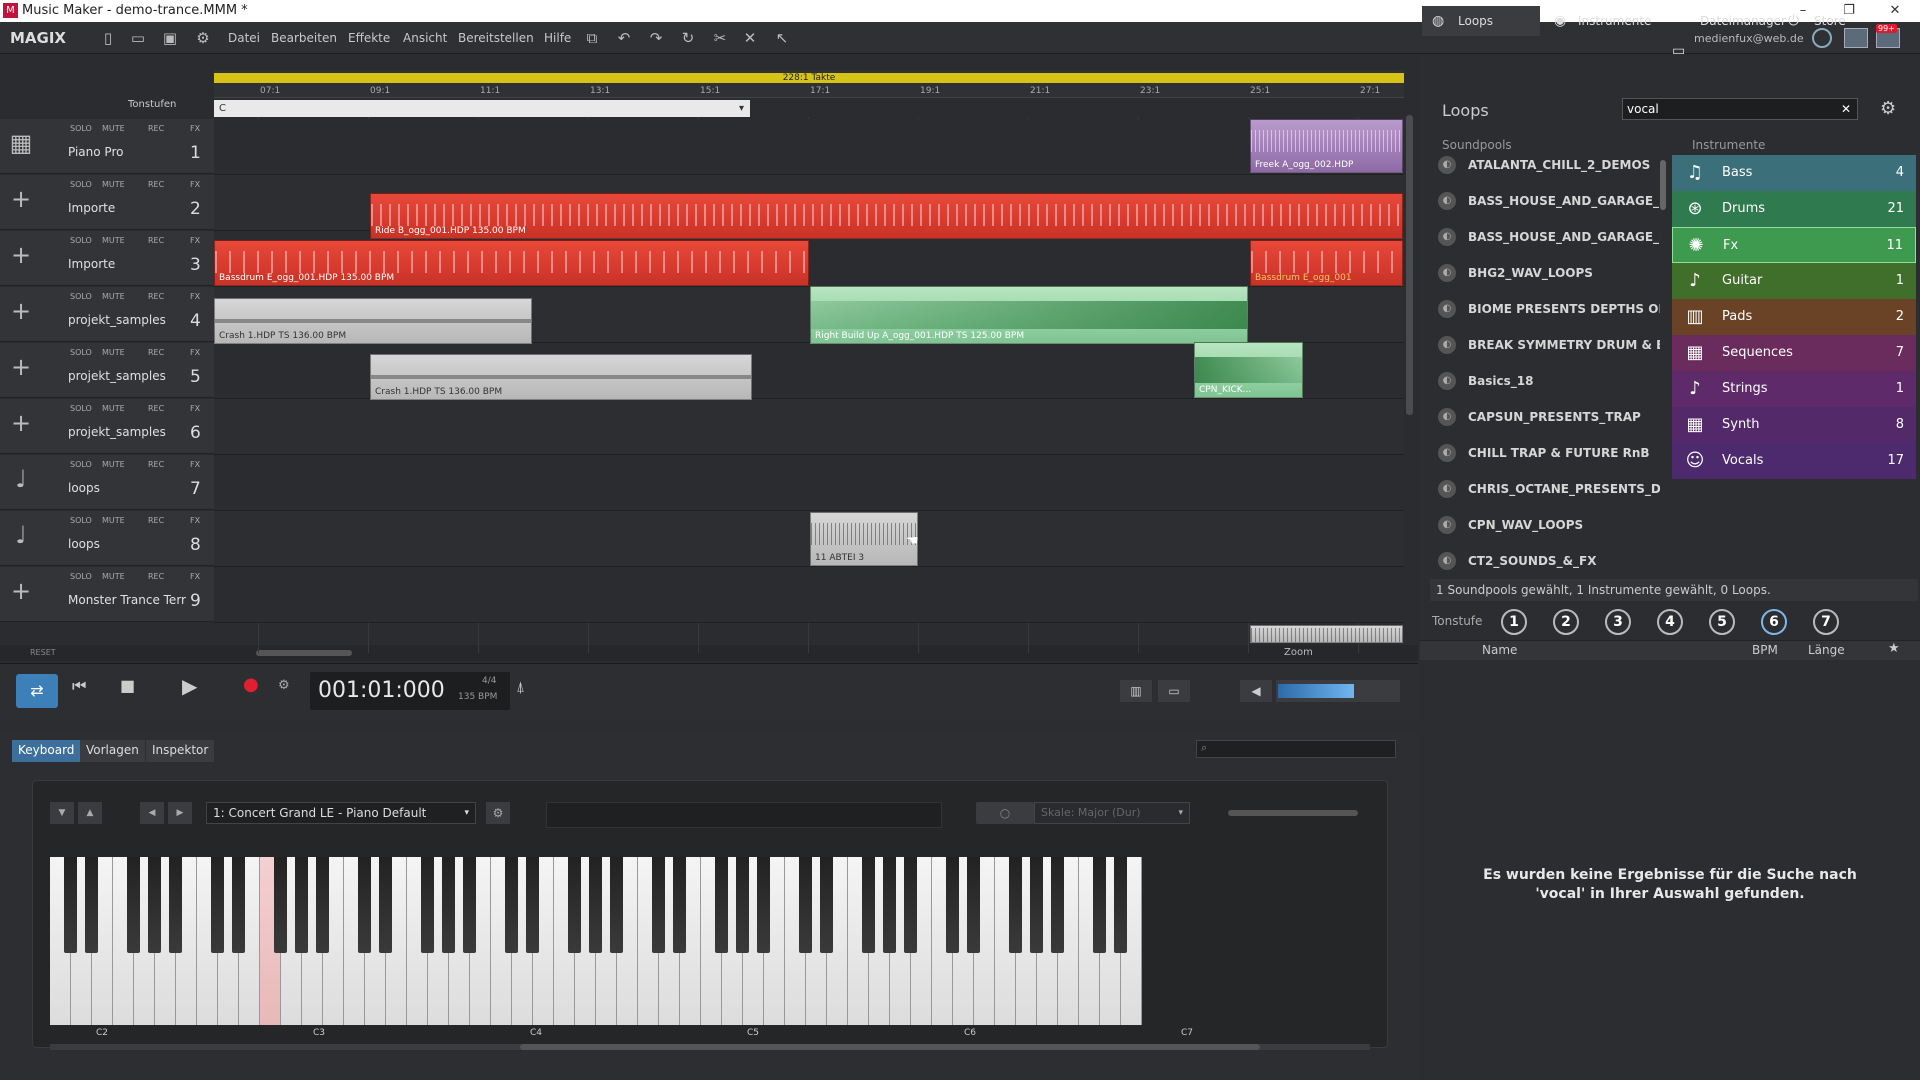 The height and width of the screenshot is (1080, 1920). What do you see at coordinates (1545, 453) in the screenshot?
I see `soundpool-item: CHILL TRAP & FUTURE RnB` at bounding box center [1545, 453].